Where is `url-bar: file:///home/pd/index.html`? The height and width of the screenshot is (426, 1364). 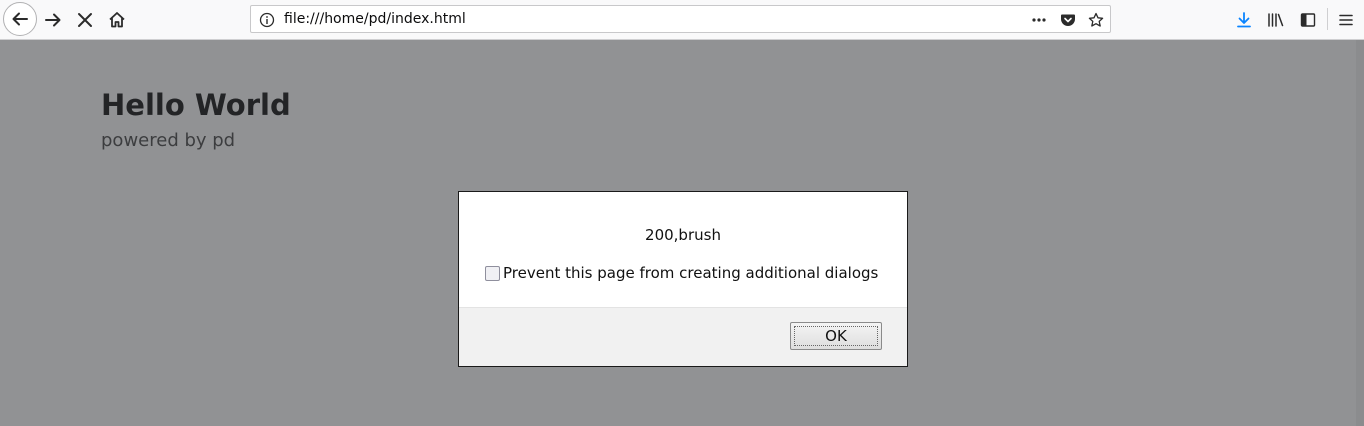
url-bar: file:///home/pd/index.html is located at coordinates (680, 19).